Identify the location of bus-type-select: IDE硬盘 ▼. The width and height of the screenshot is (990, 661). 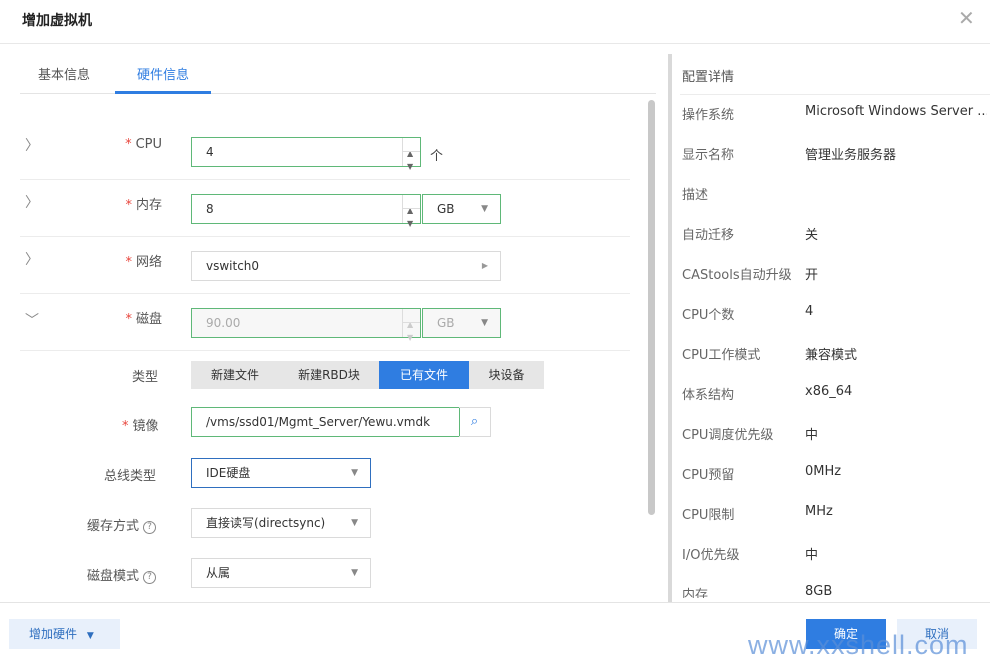
(281, 473).